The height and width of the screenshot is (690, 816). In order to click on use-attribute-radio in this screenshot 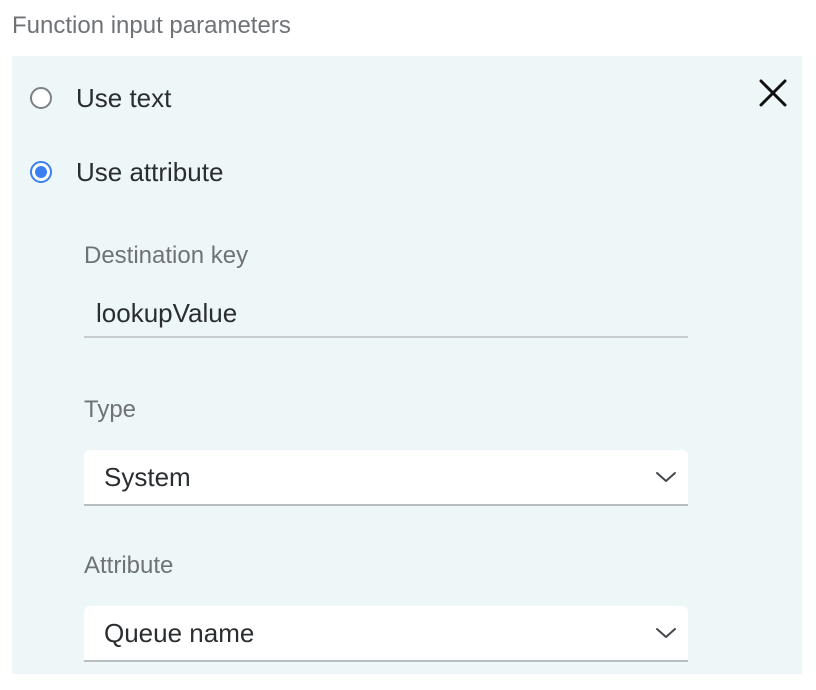, I will do `click(41, 172)`.